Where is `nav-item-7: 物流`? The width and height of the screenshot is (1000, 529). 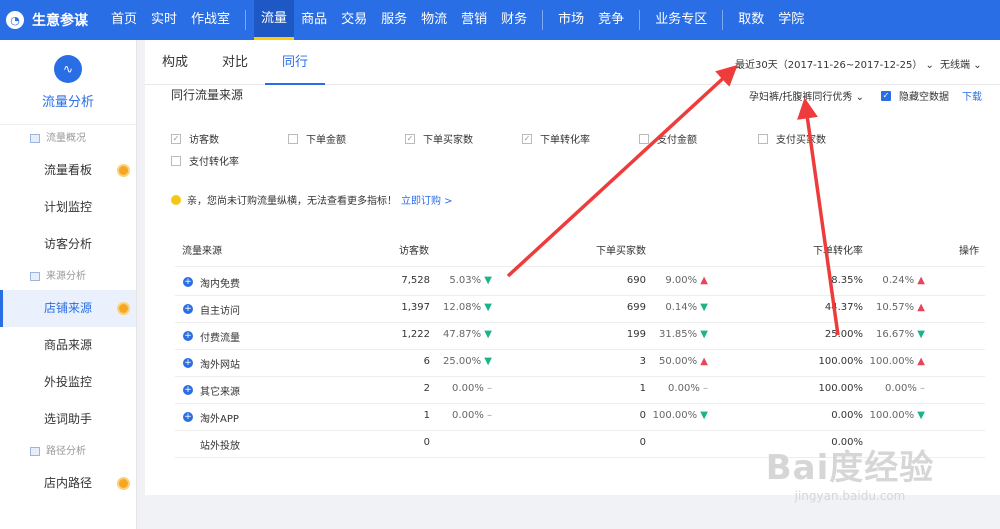
nav-item-7: 物流 is located at coordinates (434, 20).